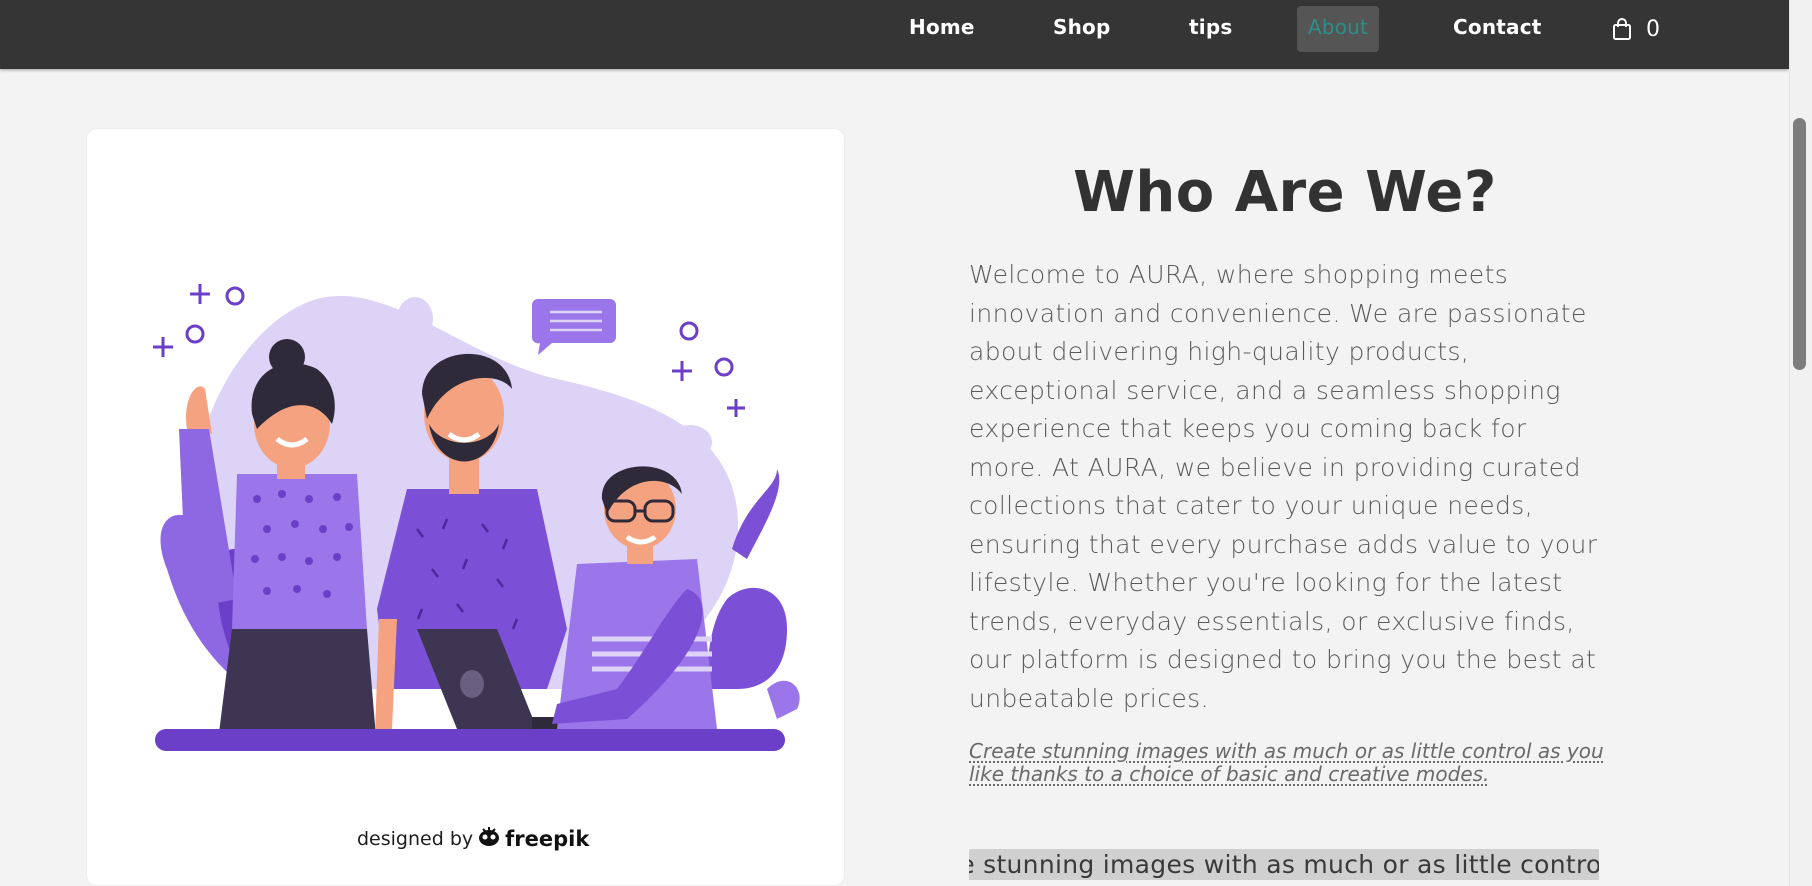 This screenshot has width=1812, height=886. Describe the element at coordinates (1653, 29) in the screenshot. I see `cart-count: 0` at that location.